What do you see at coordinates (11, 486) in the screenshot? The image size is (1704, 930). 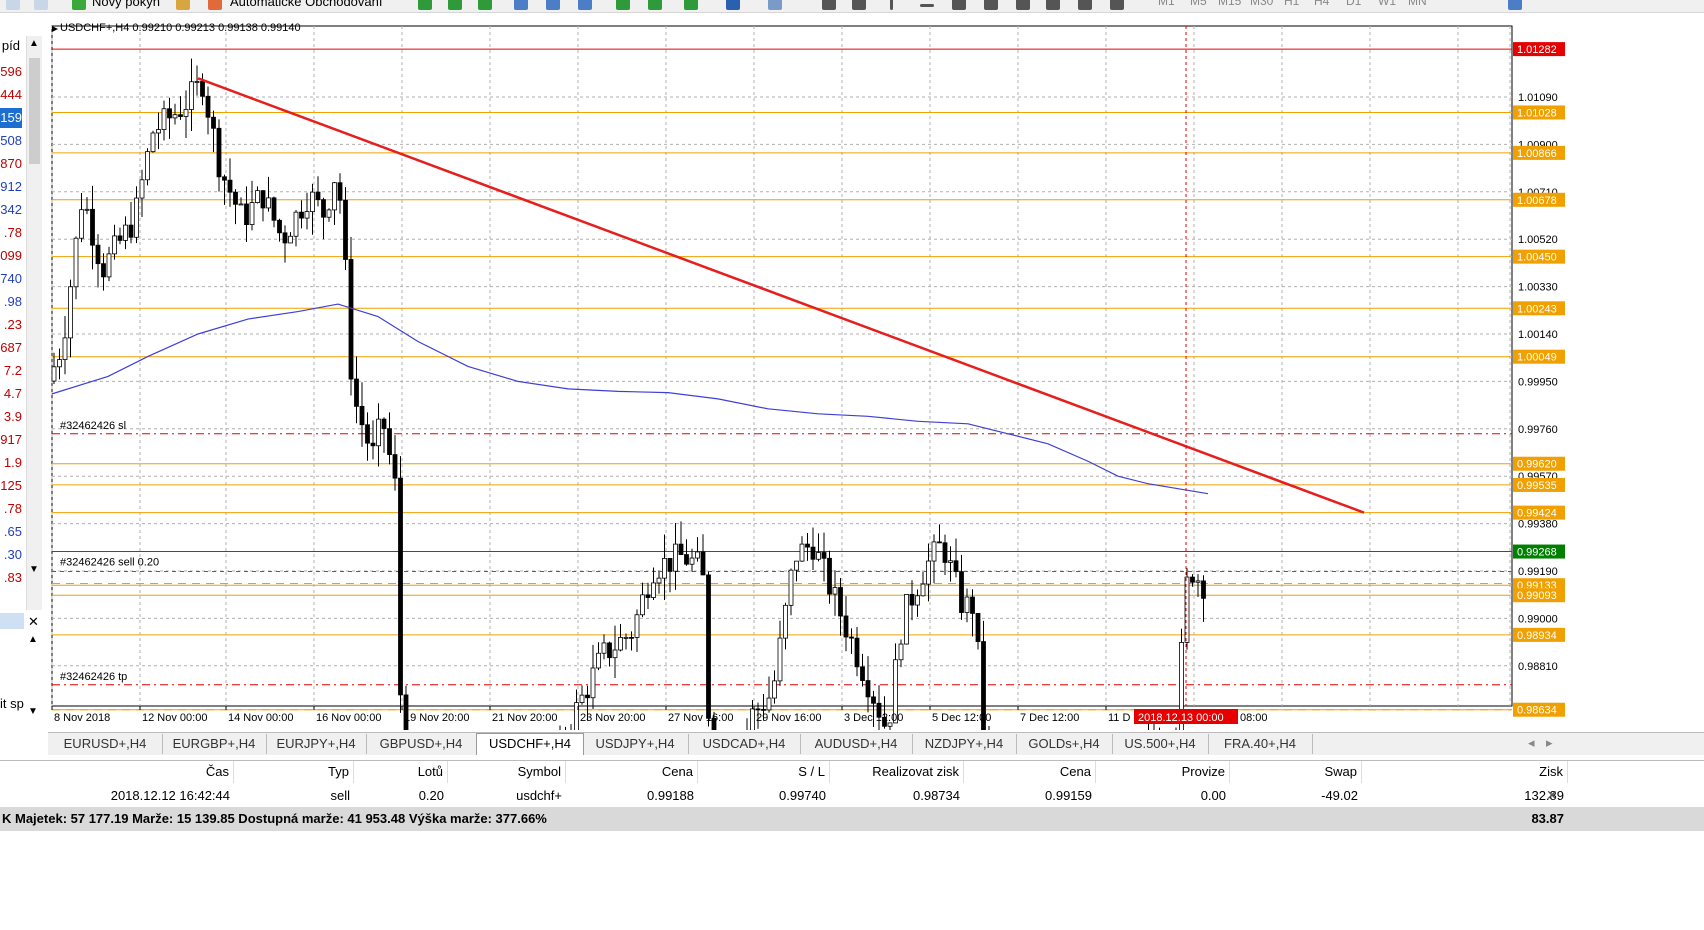 I see `market-watch-row: 125` at bounding box center [11, 486].